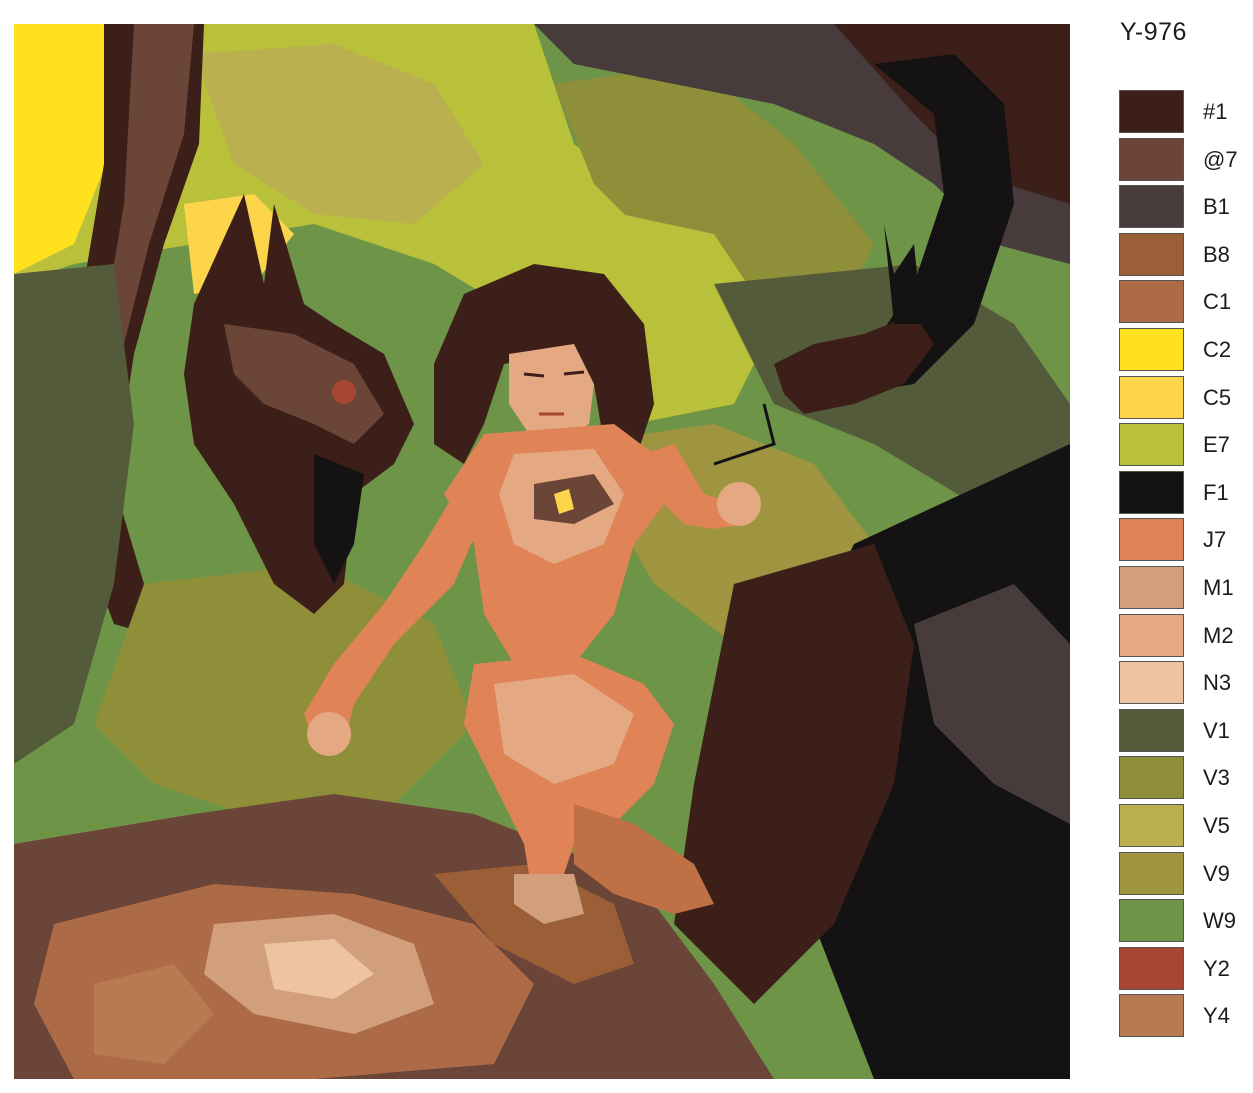 Image resolution: width=1253 pixels, height=1093 pixels. I want to click on color-code-label: #1, so click(1215, 111).